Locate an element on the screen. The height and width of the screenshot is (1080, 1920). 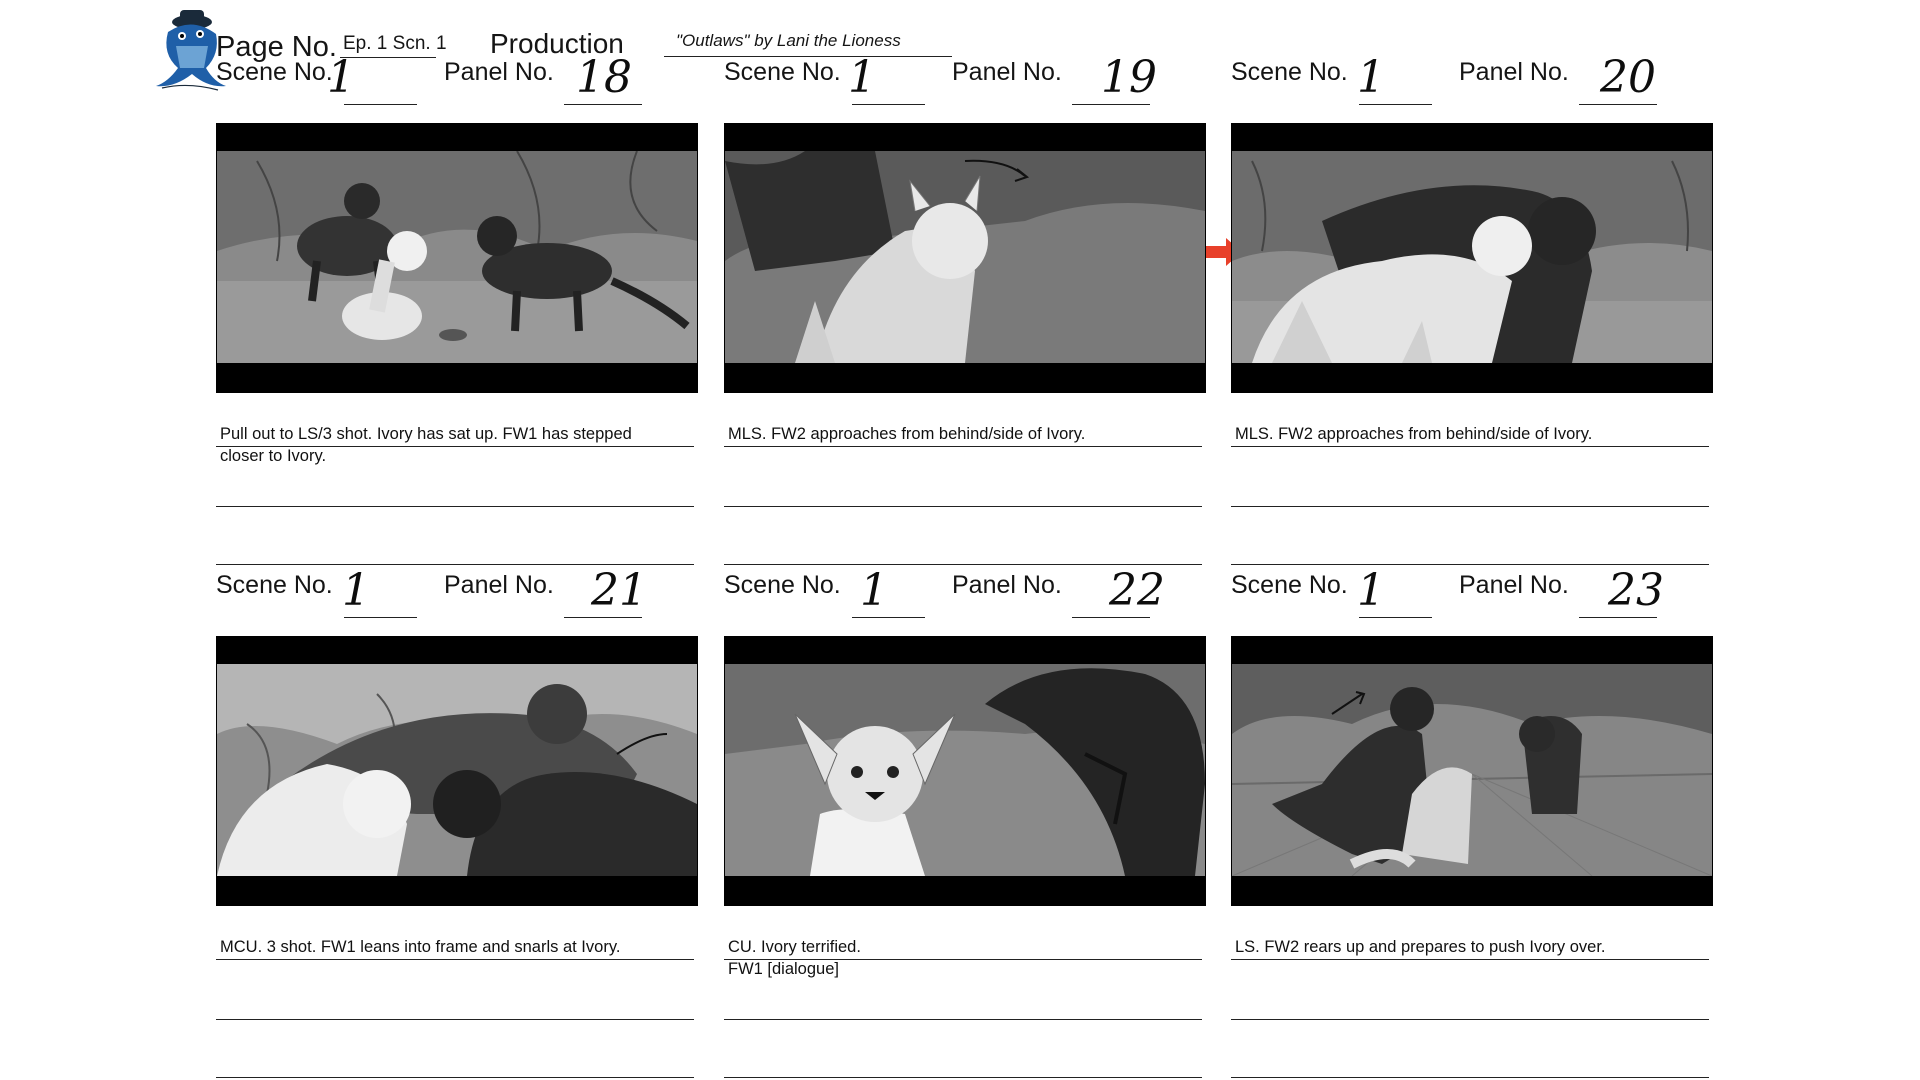
description-line-2: FW1 [dialogue] is located at coordinates (783, 969).